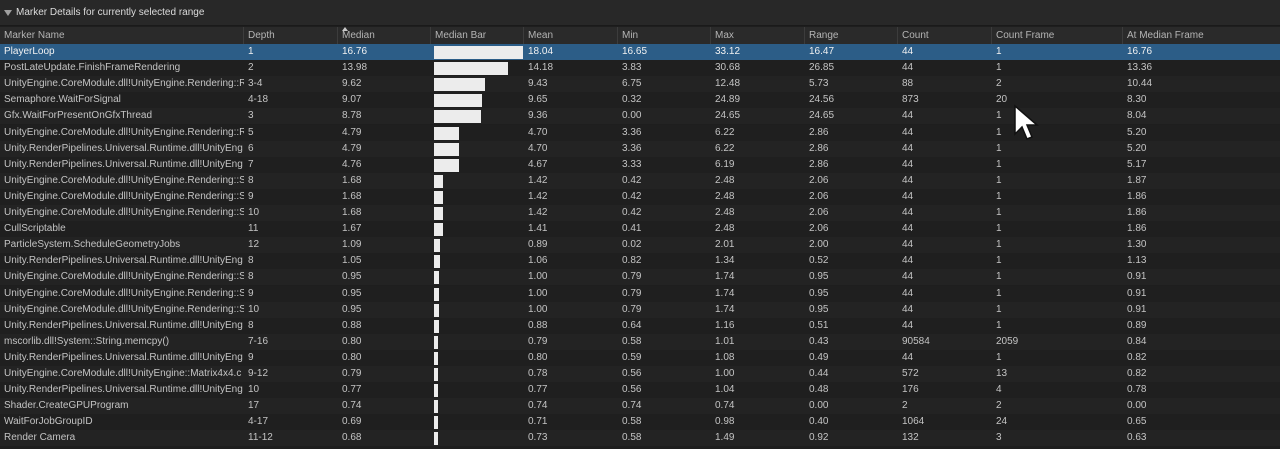 The image size is (1280, 449). What do you see at coordinates (725, 438) in the screenshot?
I see `max-cell: 1.49` at bounding box center [725, 438].